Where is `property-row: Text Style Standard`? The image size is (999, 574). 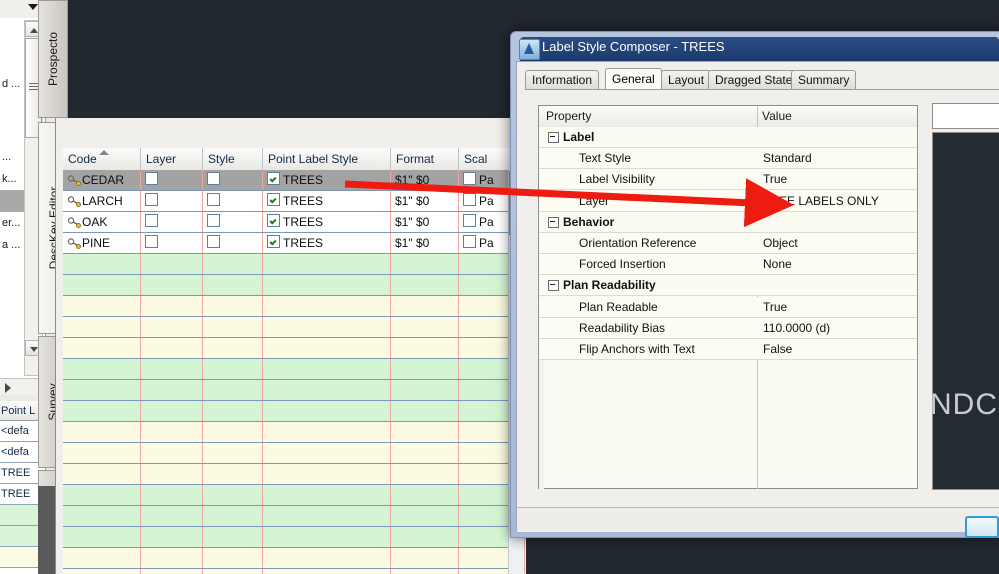
property-row: Text Style Standard is located at coordinates (728, 159).